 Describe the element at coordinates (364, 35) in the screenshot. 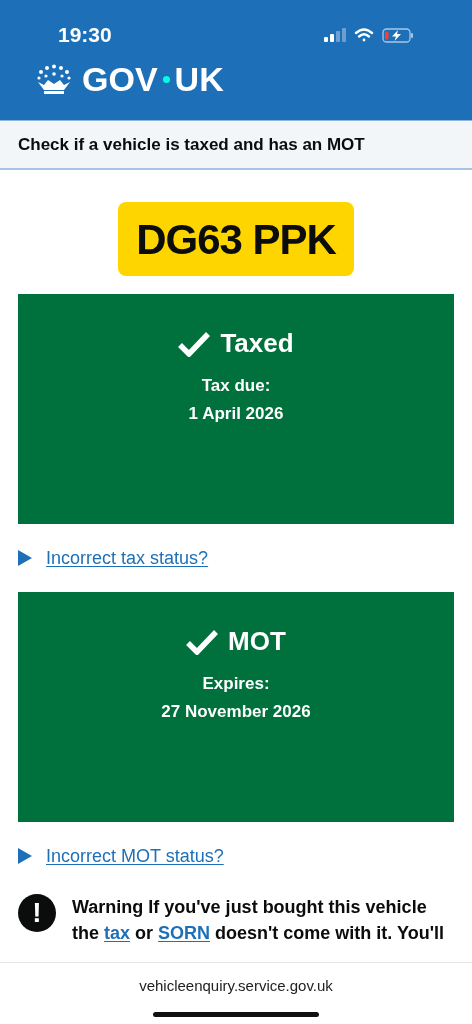

I see `wifi-icon` at that location.